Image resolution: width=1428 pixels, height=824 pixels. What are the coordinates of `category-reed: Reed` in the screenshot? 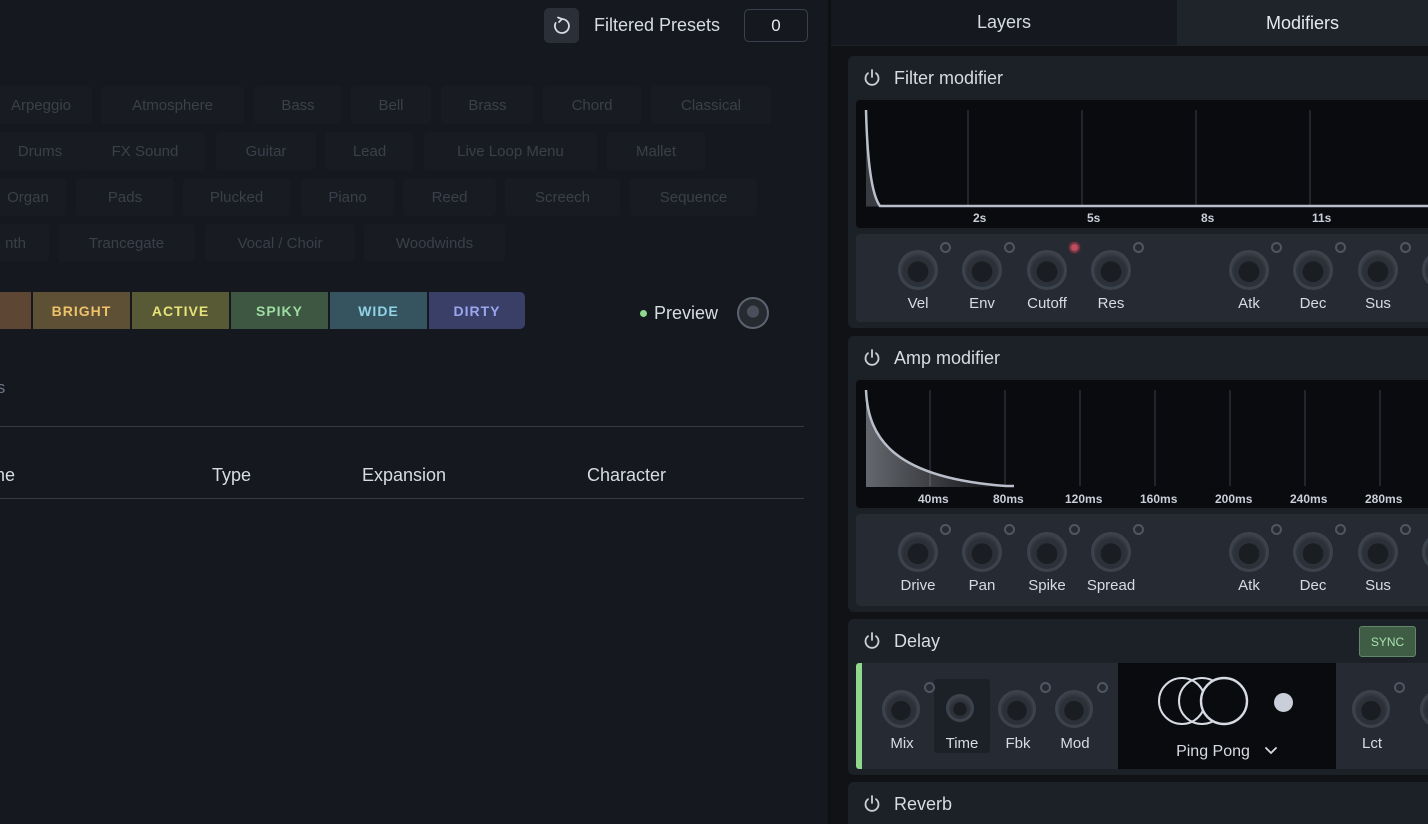 It's located at (449, 197).